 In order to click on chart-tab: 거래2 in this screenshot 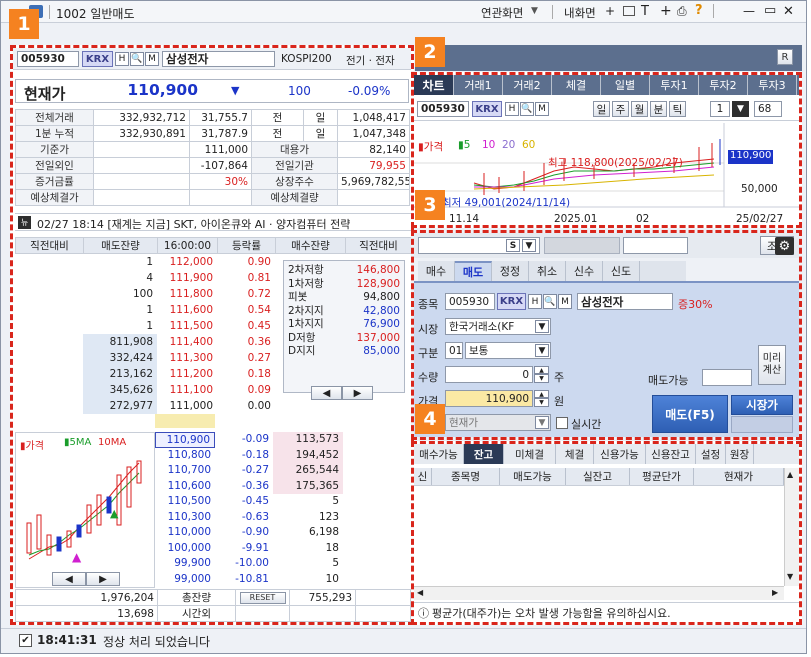, I will do `click(527, 85)`.